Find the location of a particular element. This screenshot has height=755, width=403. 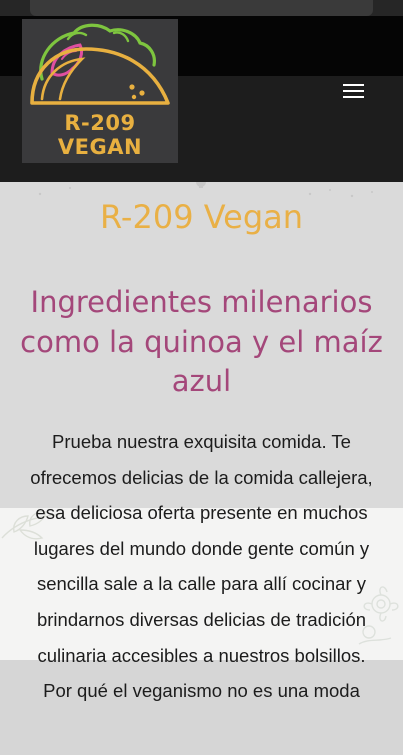

top-image-strip is located at coordinates (201, 8).